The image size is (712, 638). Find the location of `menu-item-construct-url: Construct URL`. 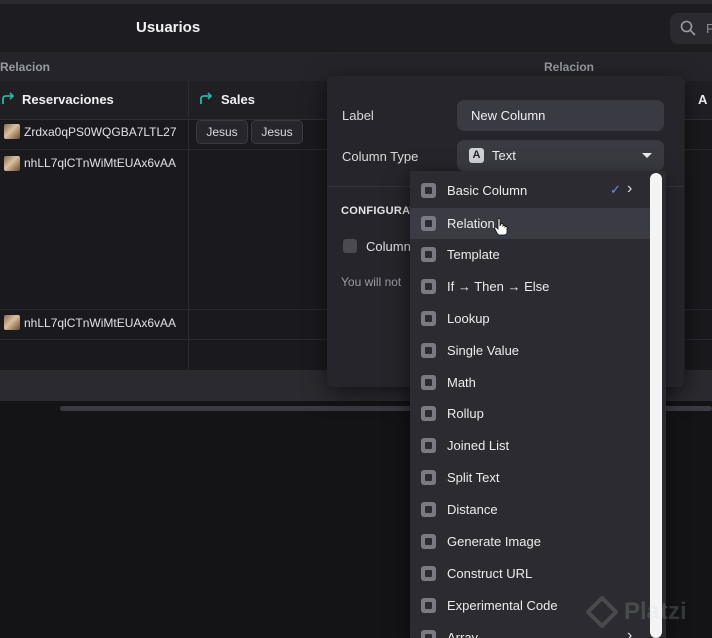

menu-item-construct-url: Construct URL is located at coordinates (530, 573).